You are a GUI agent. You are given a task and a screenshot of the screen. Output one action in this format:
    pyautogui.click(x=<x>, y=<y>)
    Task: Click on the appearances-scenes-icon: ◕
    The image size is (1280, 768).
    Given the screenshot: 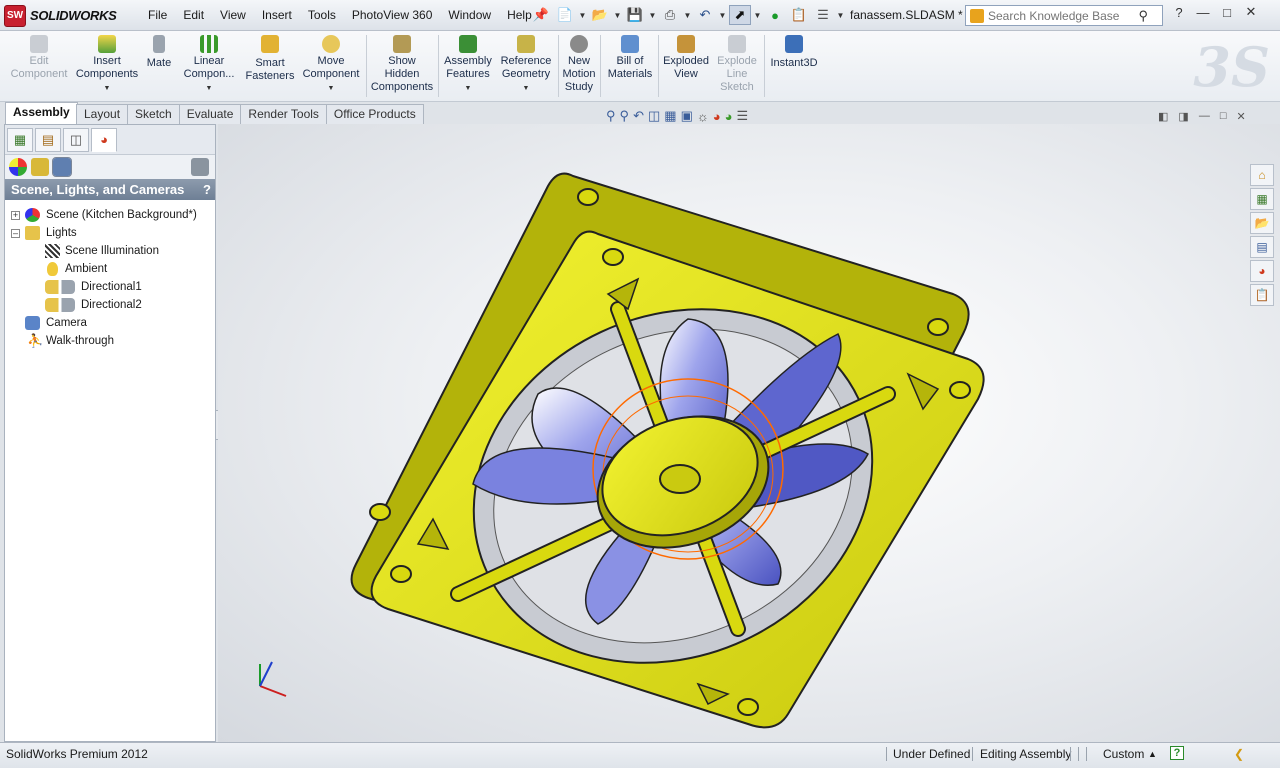 What is the action you would take?
    pyautogui.click(x=1262, y=271)
    